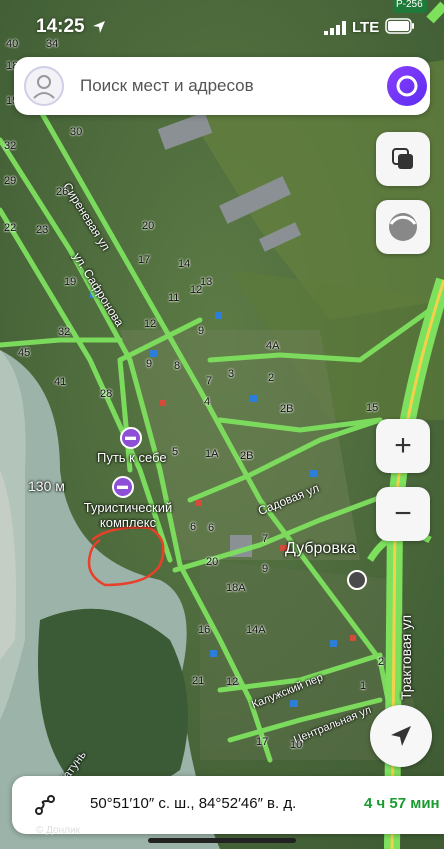  What do you see at coordinates (175, 452) in the screenshot?
I see `house-number: 5` at bounding box center [175, 452].